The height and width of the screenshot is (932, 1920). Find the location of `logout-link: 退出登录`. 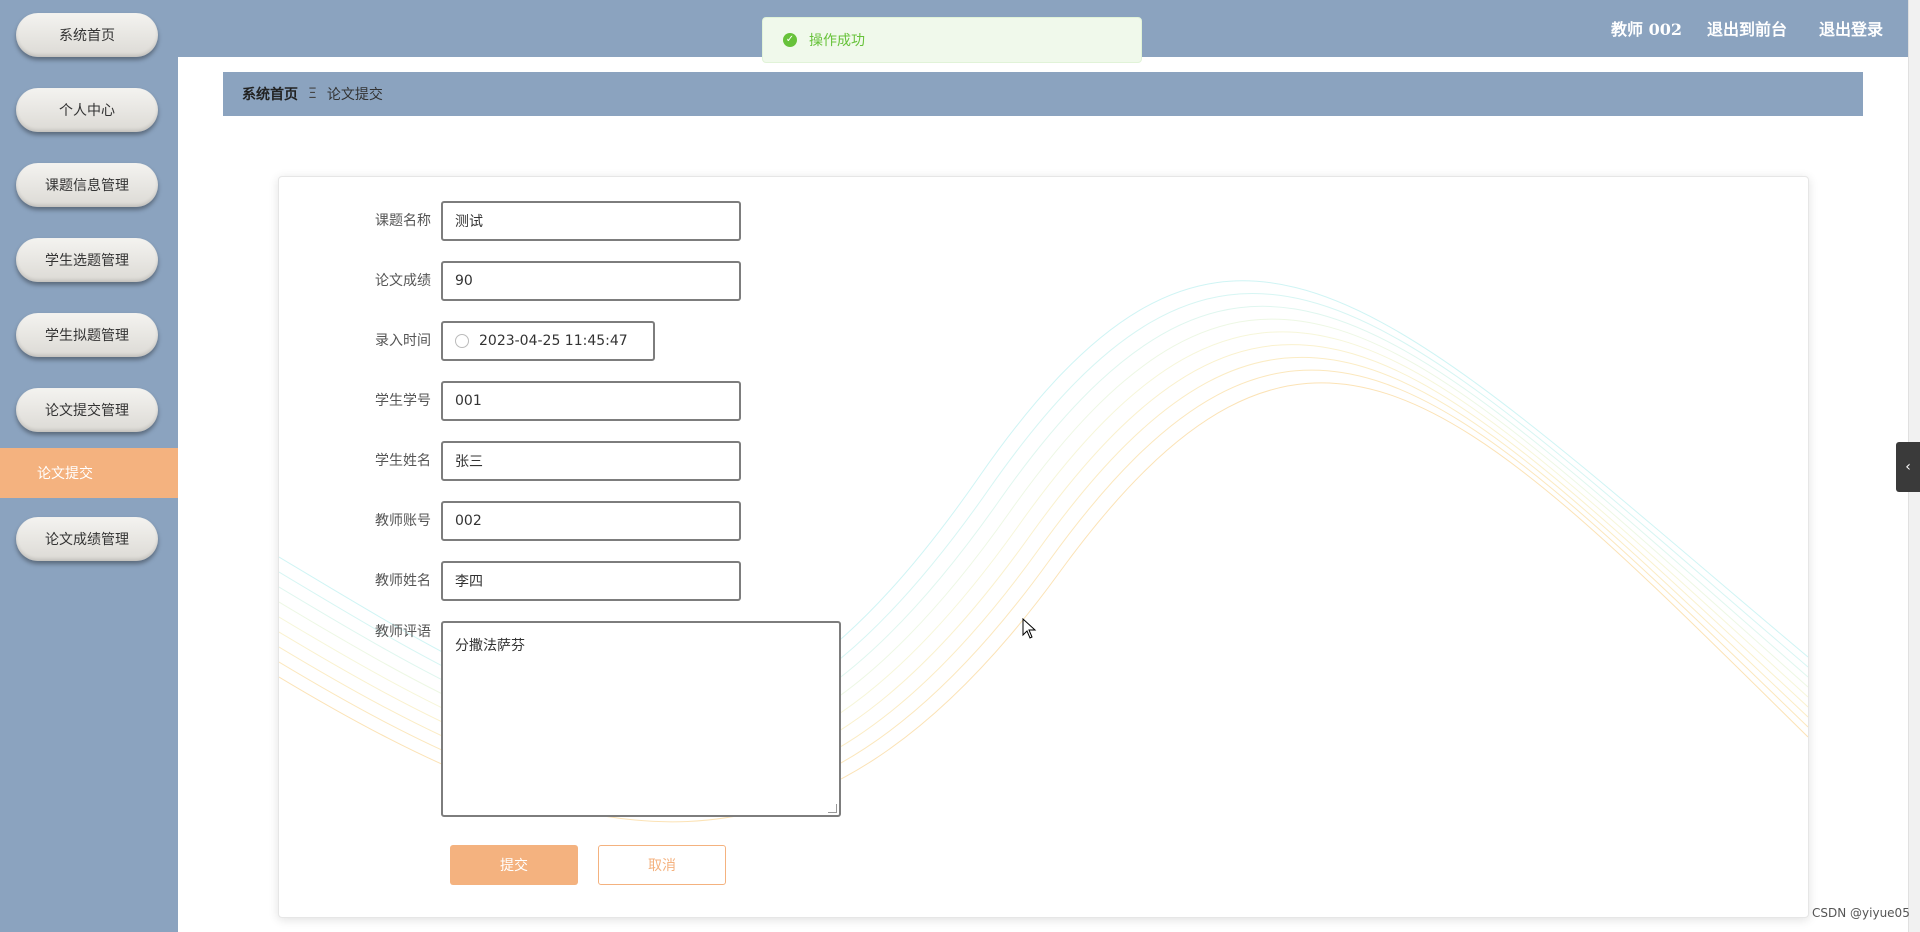

logout-link: 退出登录 is located at coordinates (1851, 28).